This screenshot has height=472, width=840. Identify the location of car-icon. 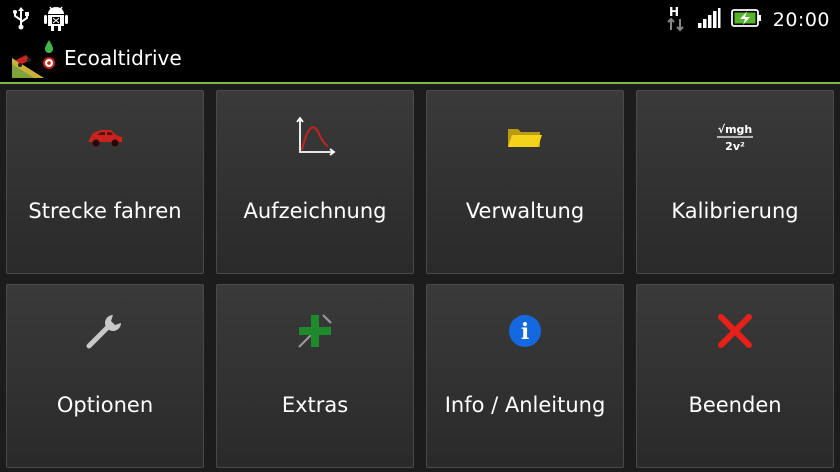
(105, 137).